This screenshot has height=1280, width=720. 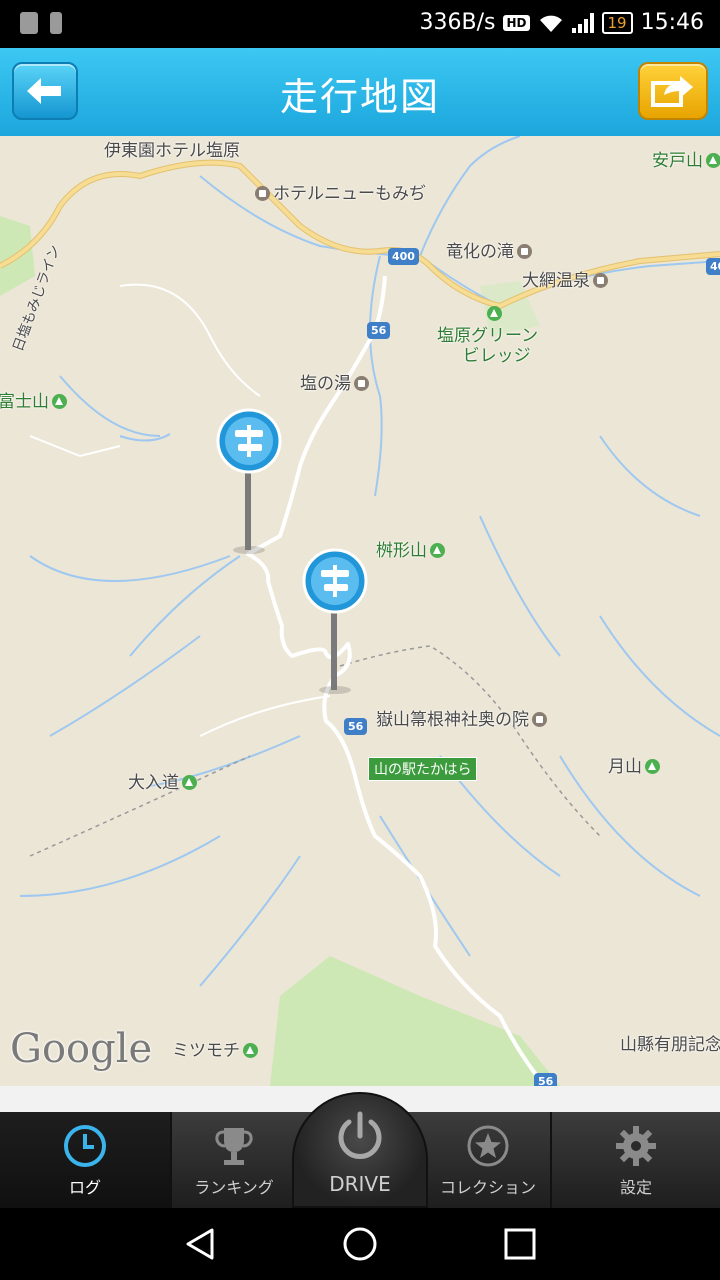 What do you see at coordinates (520, 1244) in the screenshot?
I see `recents-nav-icon` at bounding box center [520, 1244].